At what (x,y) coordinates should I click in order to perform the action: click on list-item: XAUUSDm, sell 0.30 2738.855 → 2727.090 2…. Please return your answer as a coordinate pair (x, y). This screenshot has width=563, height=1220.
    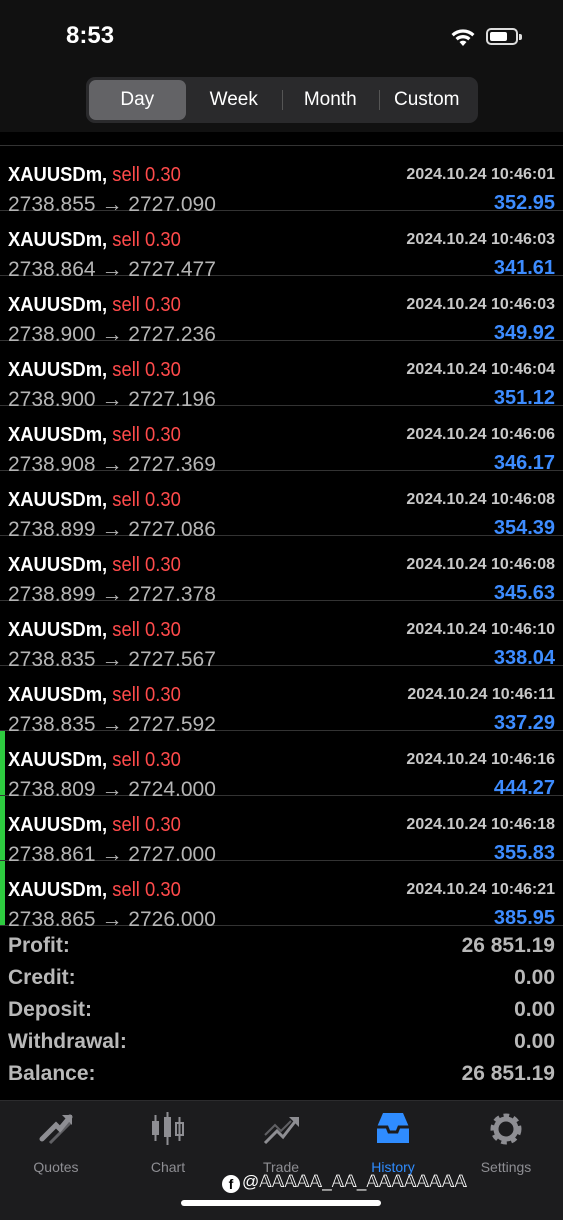
    Looking at the image, I should click on (281, 181).